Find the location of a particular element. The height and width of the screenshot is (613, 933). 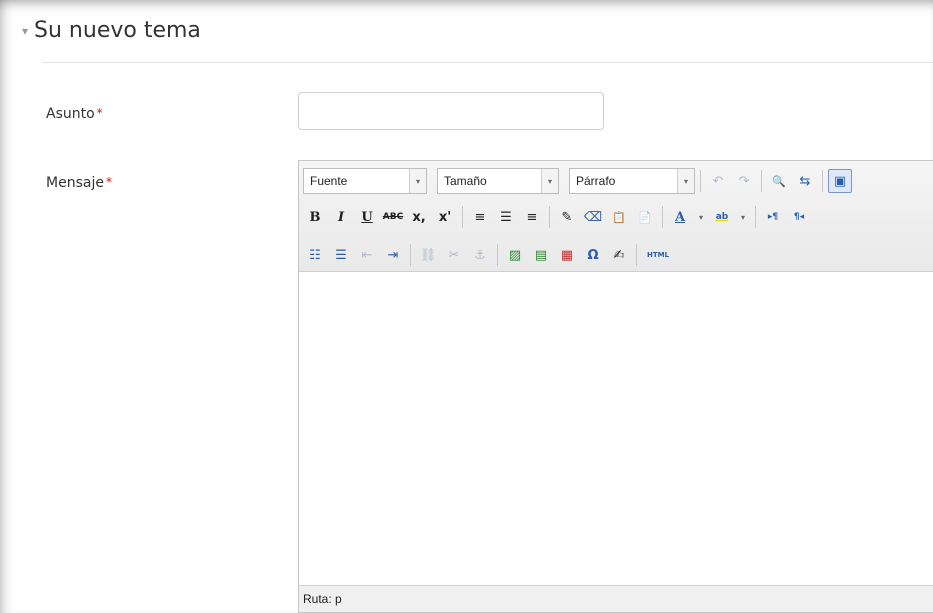

message-label: Mensaje * is located at coordinates (79, 183).